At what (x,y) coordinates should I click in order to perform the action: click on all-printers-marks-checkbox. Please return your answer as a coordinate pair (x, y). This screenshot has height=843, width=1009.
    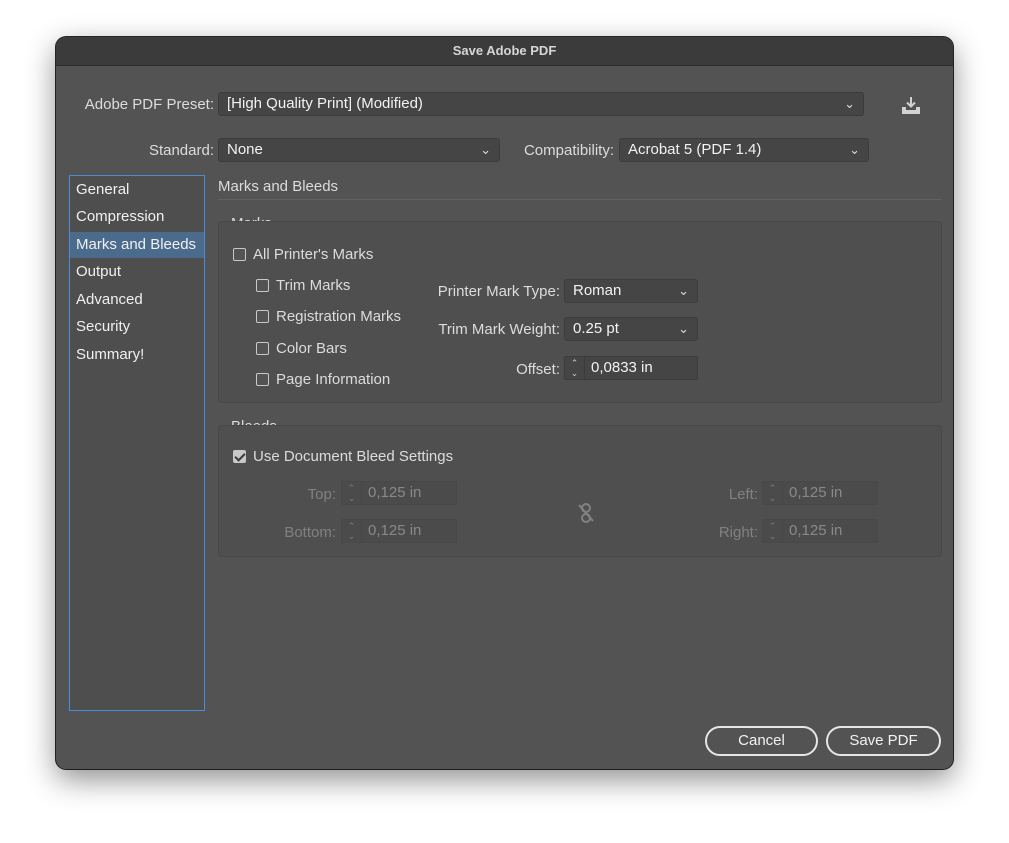
    Looking at the image, I should click on (239, 254).